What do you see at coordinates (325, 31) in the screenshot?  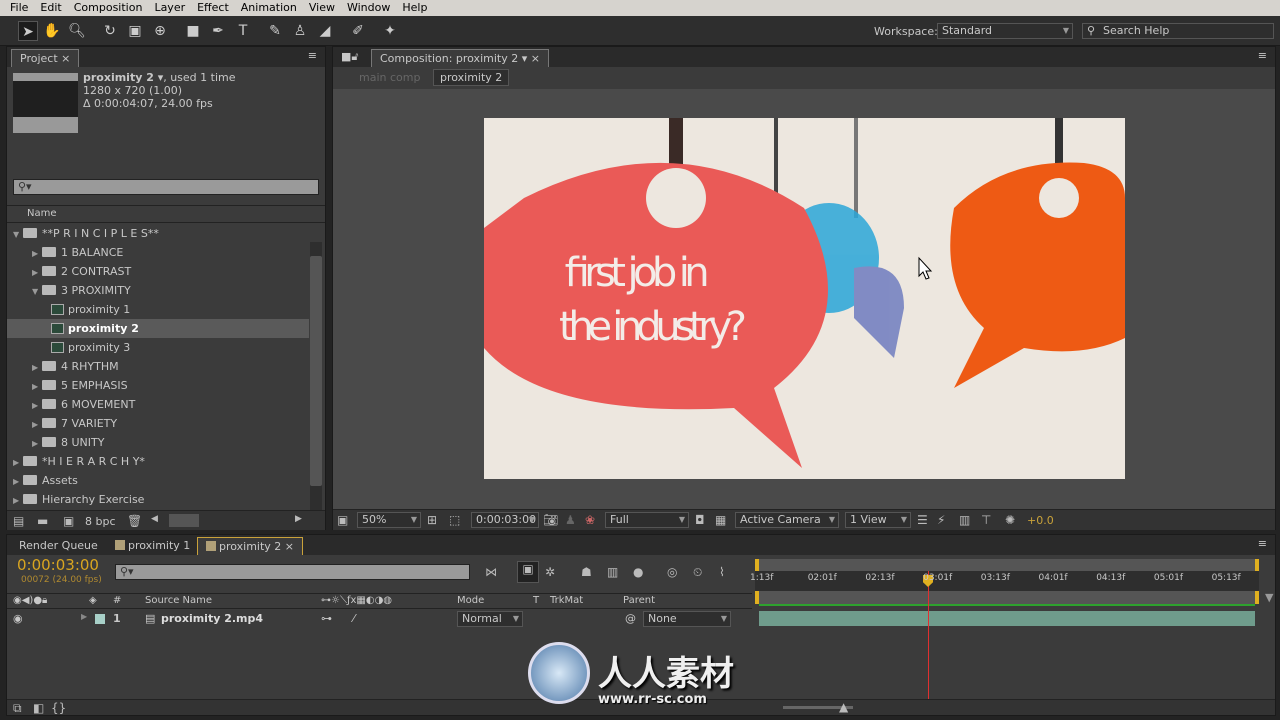 I see `eraser-tool-icon: ◢` at bounding box center [325, 31].